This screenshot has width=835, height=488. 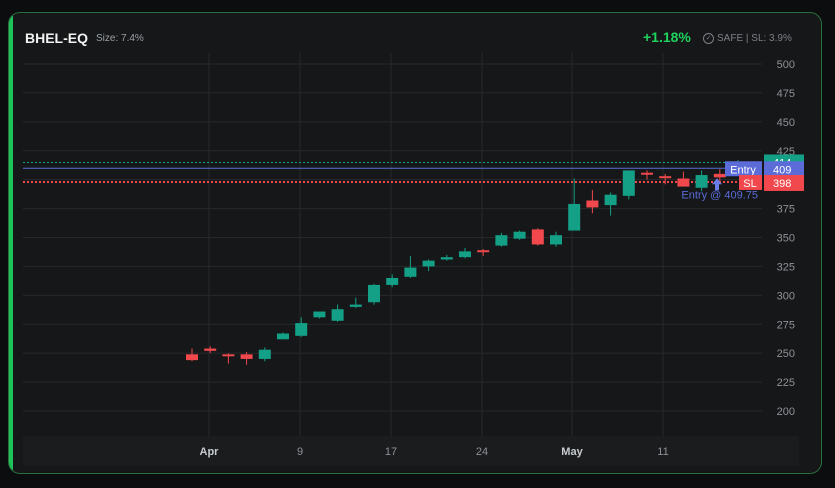 I want to click on y-tick-label: 325, so click(x=786, y=267).